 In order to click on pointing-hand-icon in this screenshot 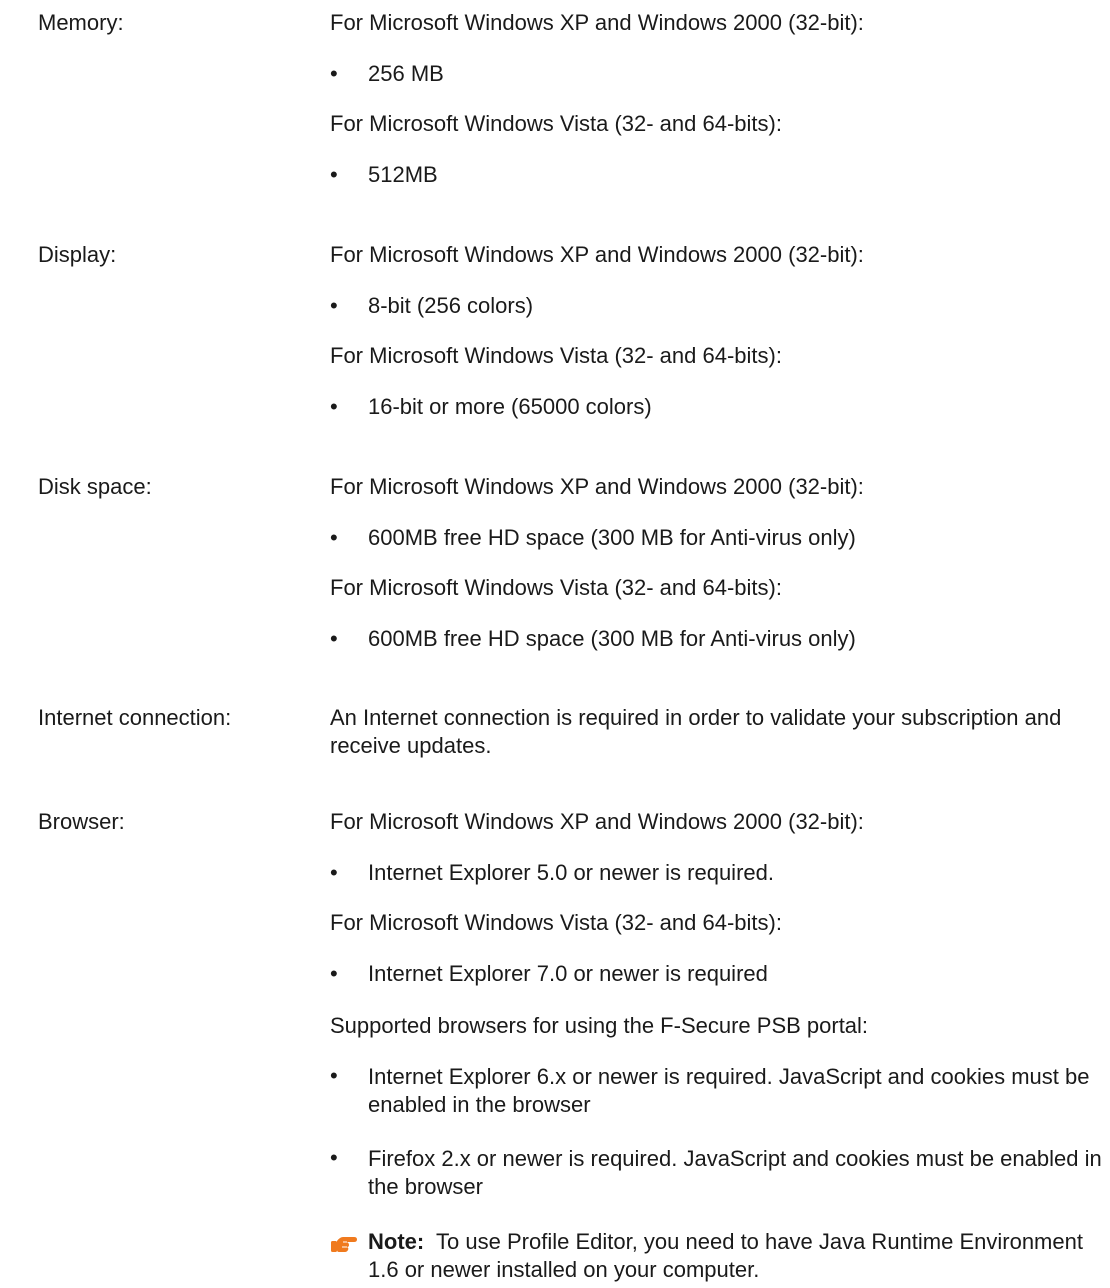, I will do `click(344, 1244)`.